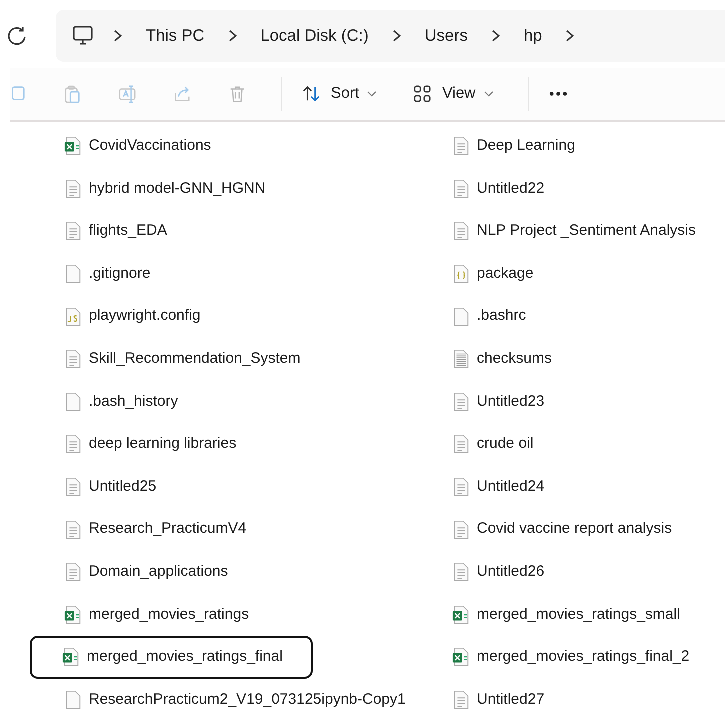 The height and width of the screenshot is (719, 725). I want to click on delete-icon, so click(237, 94).